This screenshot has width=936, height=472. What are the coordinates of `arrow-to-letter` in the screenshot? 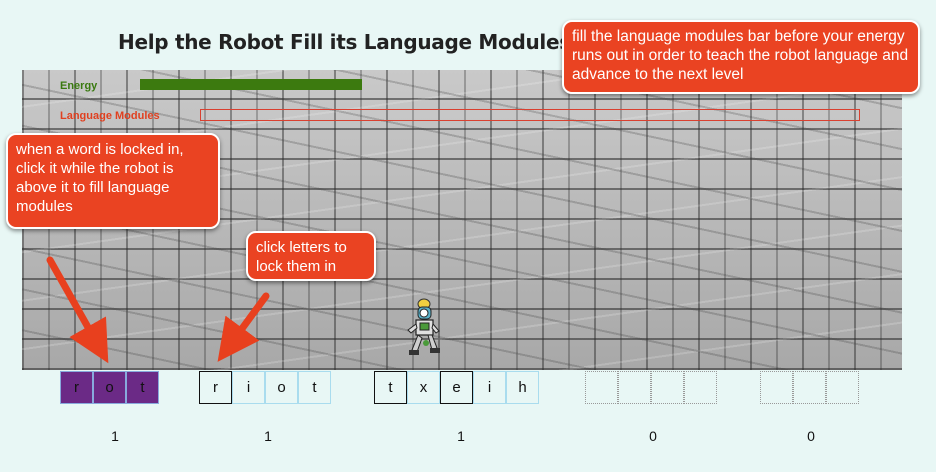 It's located at (243, 327).